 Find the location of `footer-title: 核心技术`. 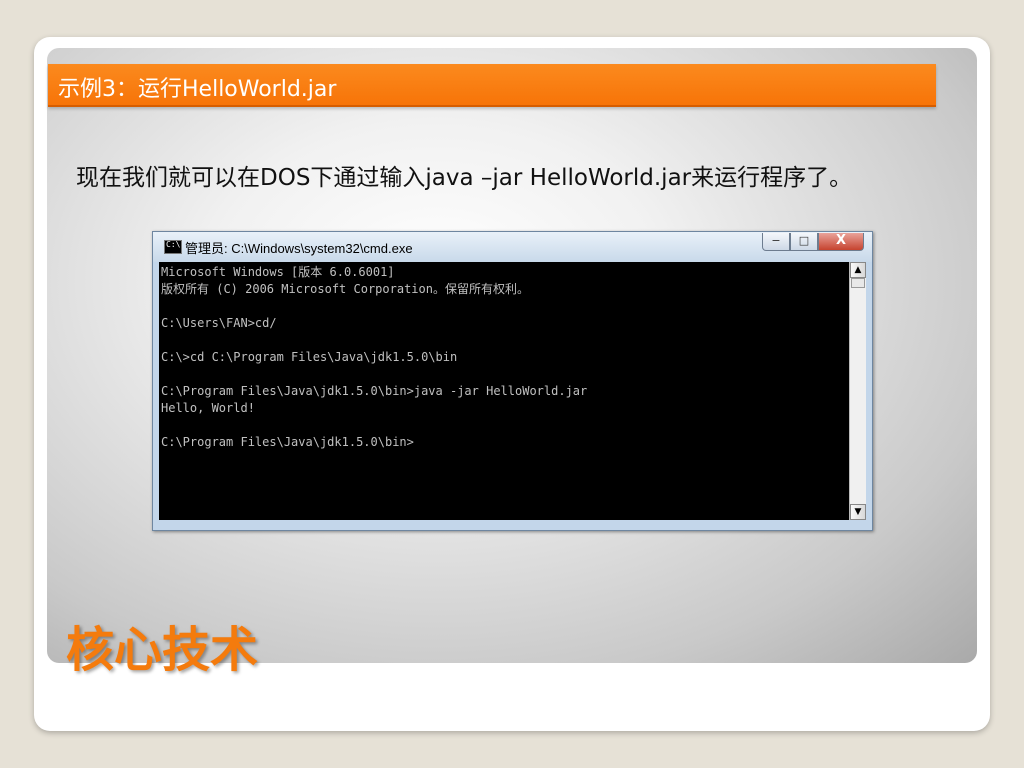

footer-title: 核心技术 is located at coordinates (162, 650).